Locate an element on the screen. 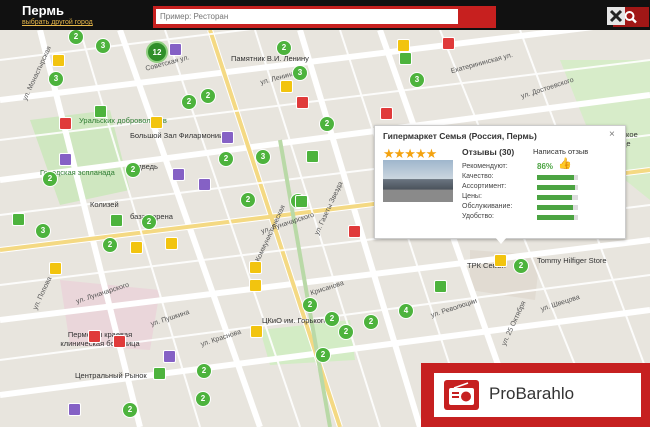 The image size is (650, 427). rating-label: Обслуживание: is located at coordinates (487, 206).